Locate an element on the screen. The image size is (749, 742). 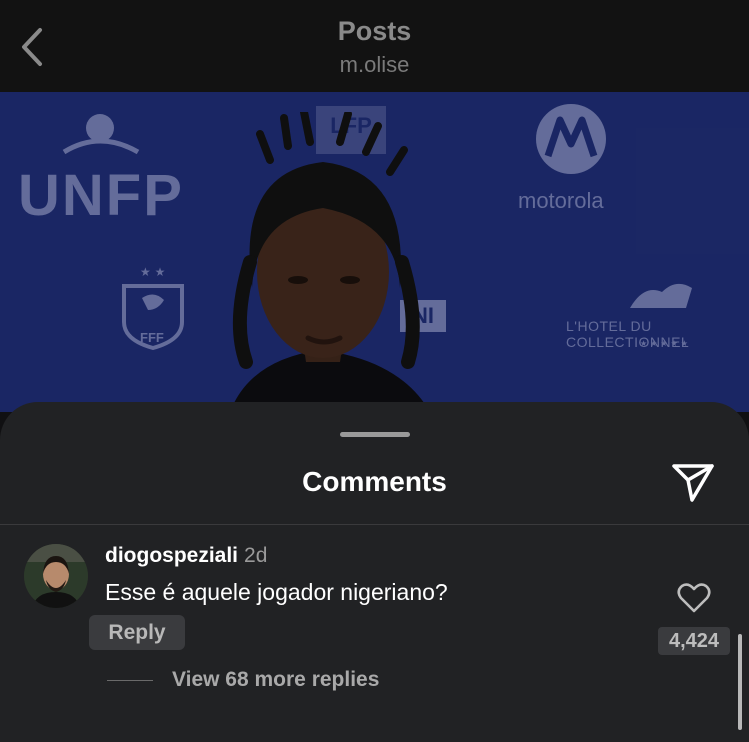
avatar-photo is located at coordinates (56, 576).